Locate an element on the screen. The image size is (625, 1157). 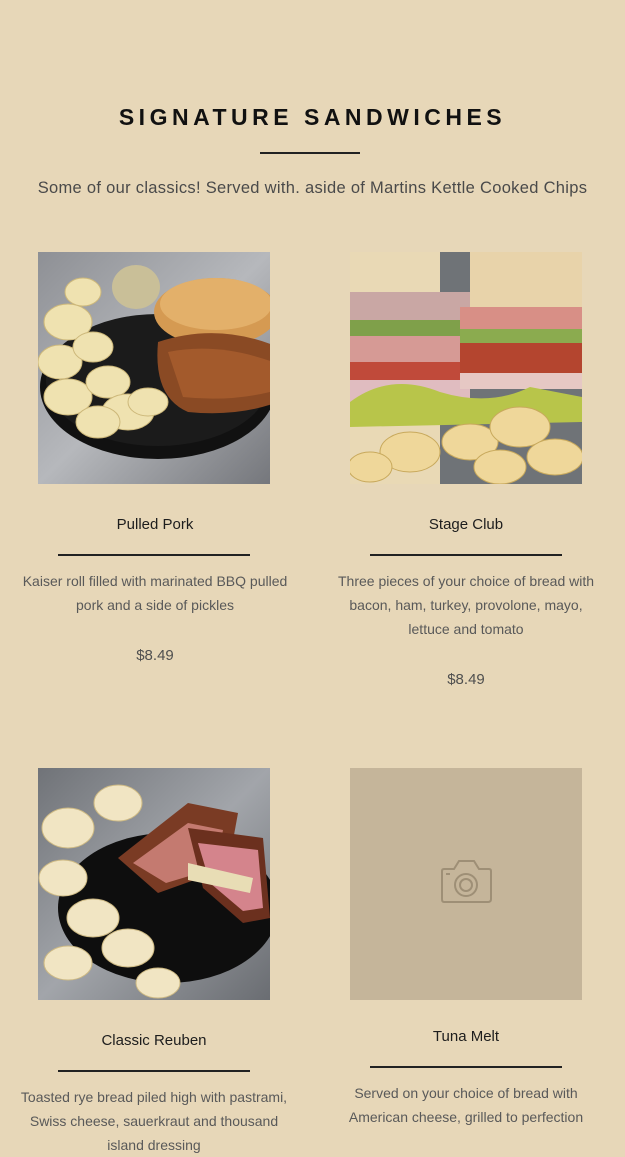
item-name: Tuna Melt is located at coordinates (466, 1036).